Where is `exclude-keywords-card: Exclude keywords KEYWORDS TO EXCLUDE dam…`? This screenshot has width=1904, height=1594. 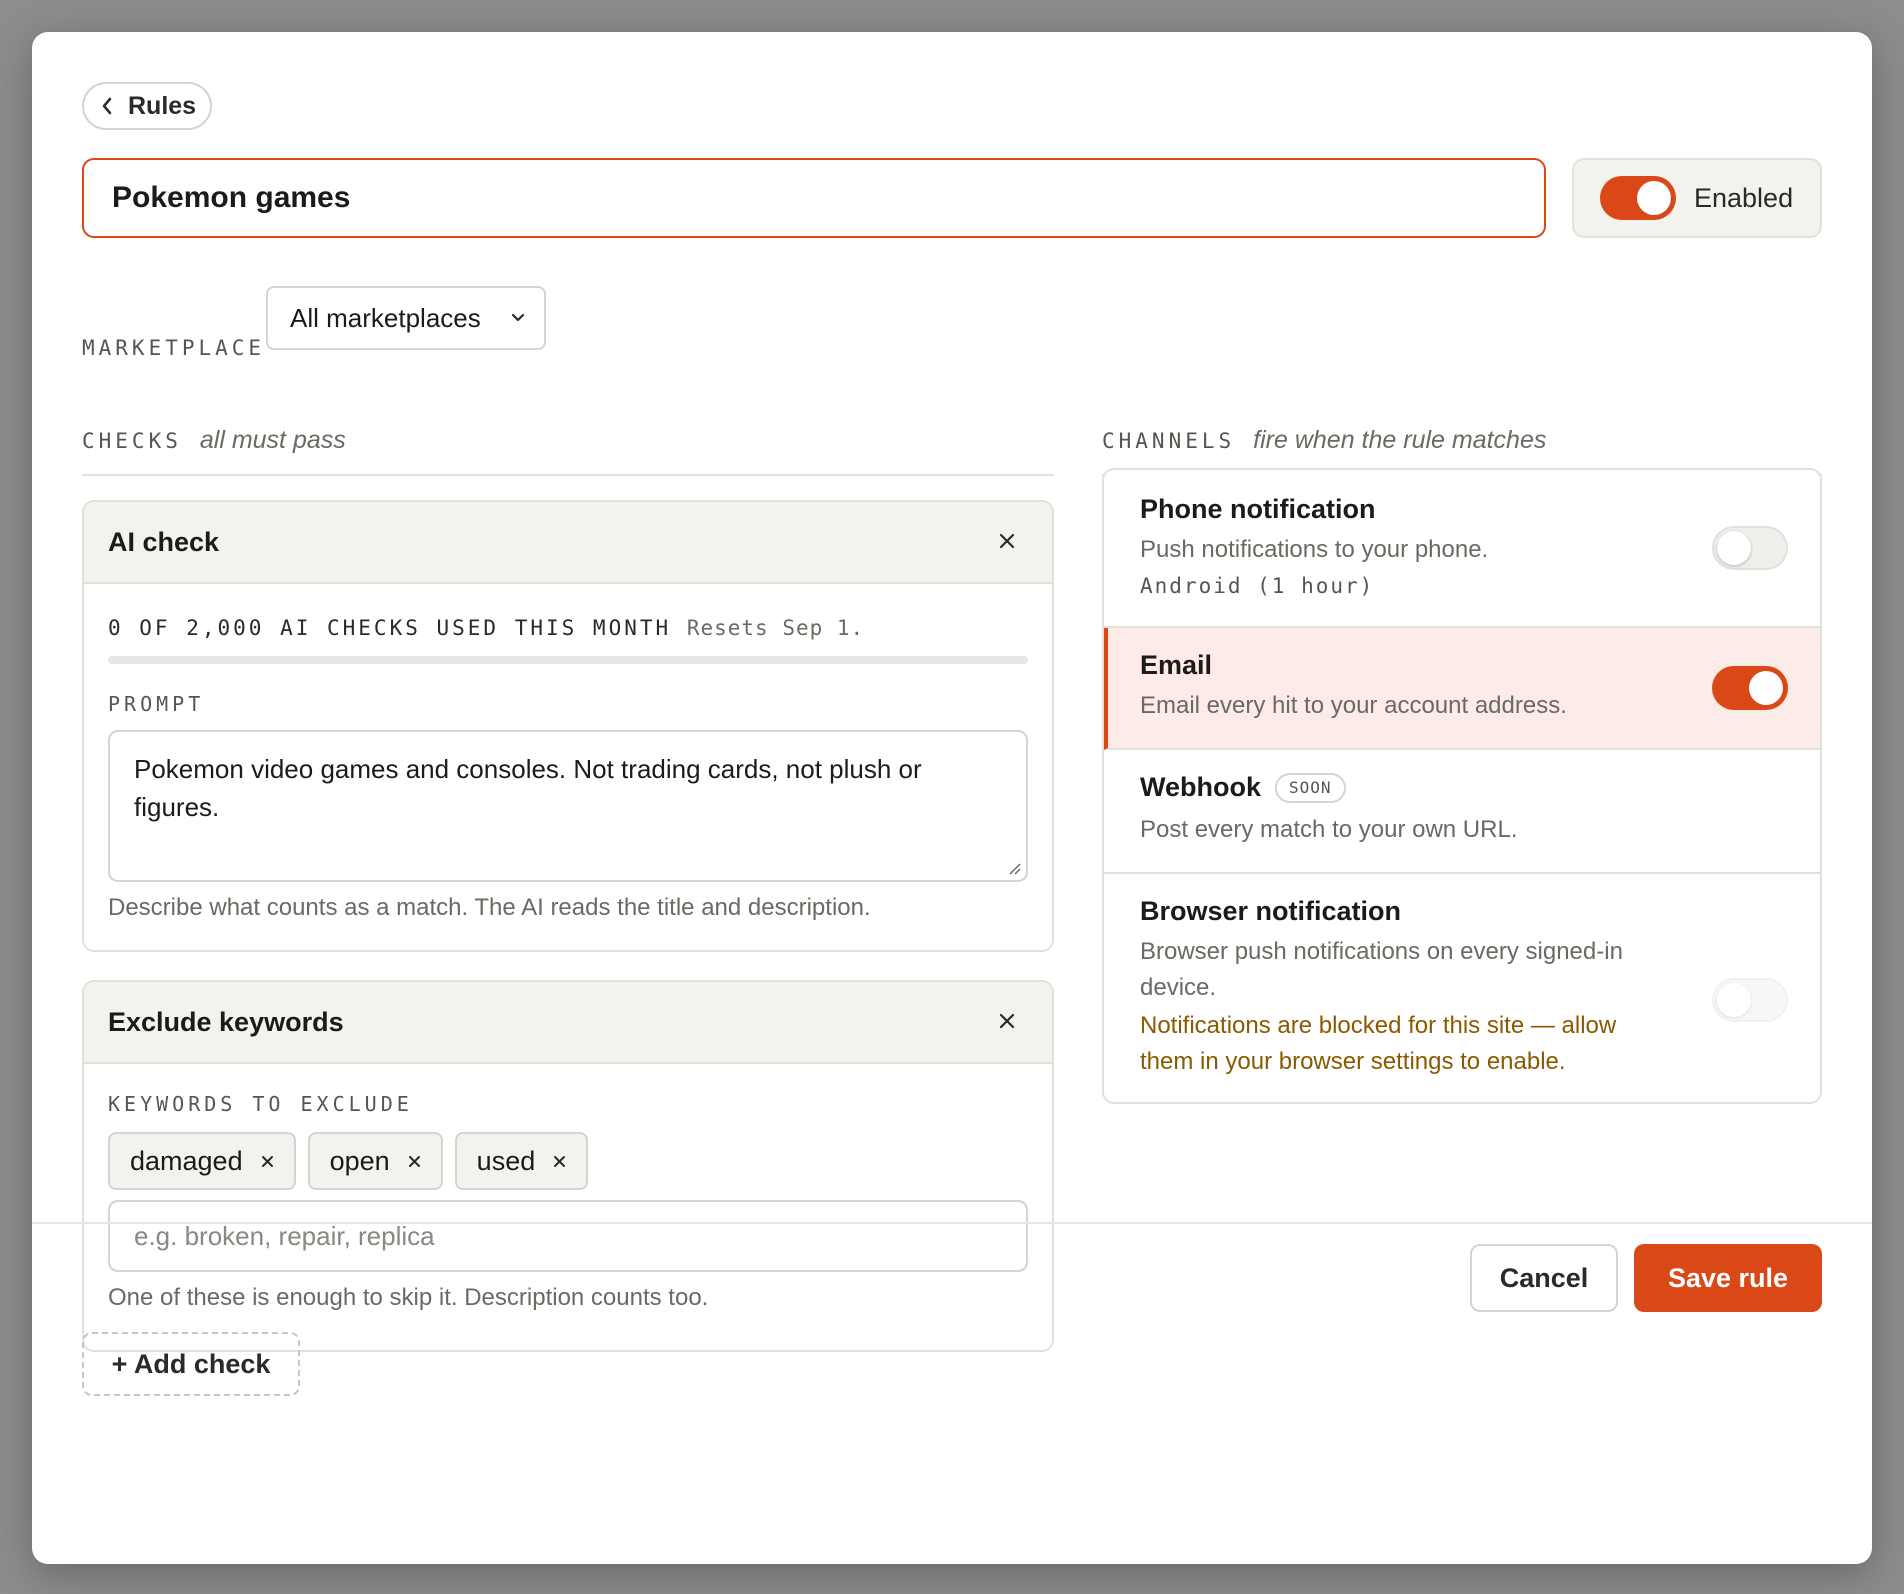 exclude-keywords-card: Exclude keywords KEYWORDS TO EXCLUDE dam… is located at coordinates (568, 1166).